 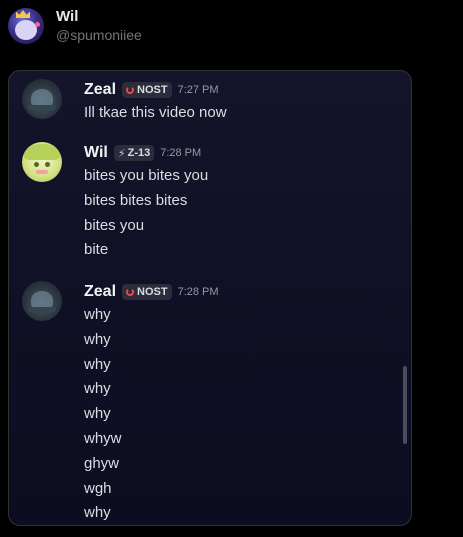 I want to click on message-line: whyw, so click(x=103, y=438).